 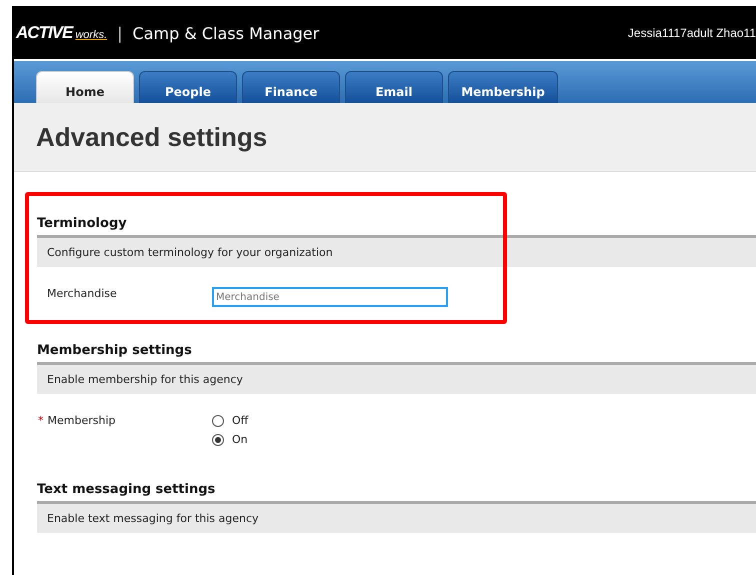 I want to click on field-label: Merchandise, so click(x=82, y=293).